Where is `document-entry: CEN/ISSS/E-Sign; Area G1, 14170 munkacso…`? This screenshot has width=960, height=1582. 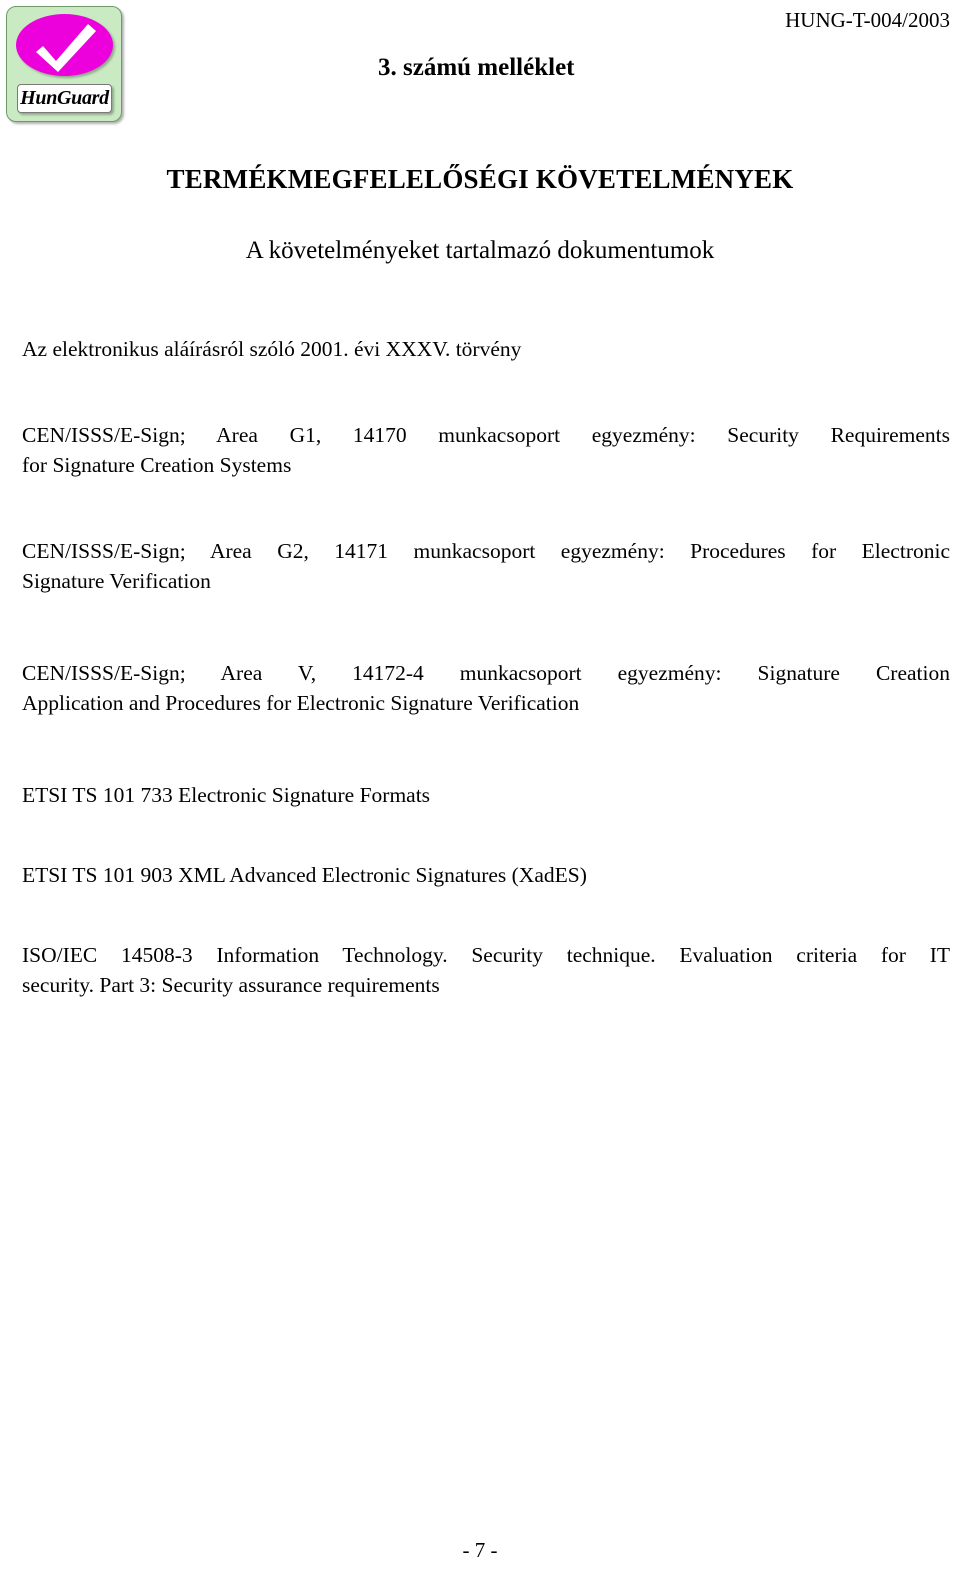
document-entry: CEN/ISSS/E-Sign; Area G1, 14170 munkacso… is located at coordinates (486, 450).